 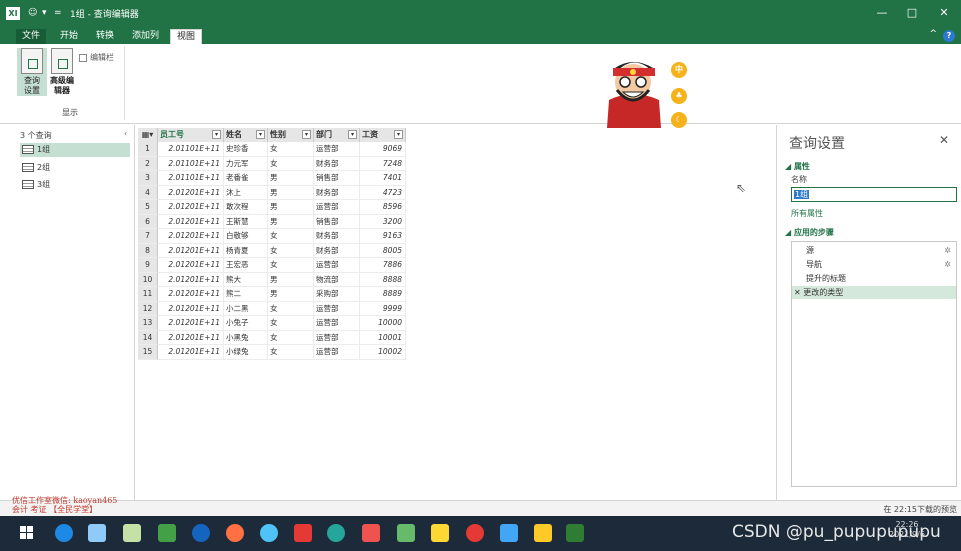 I want to click on cell-name: 王斯慧, so click(x=246, y=221).